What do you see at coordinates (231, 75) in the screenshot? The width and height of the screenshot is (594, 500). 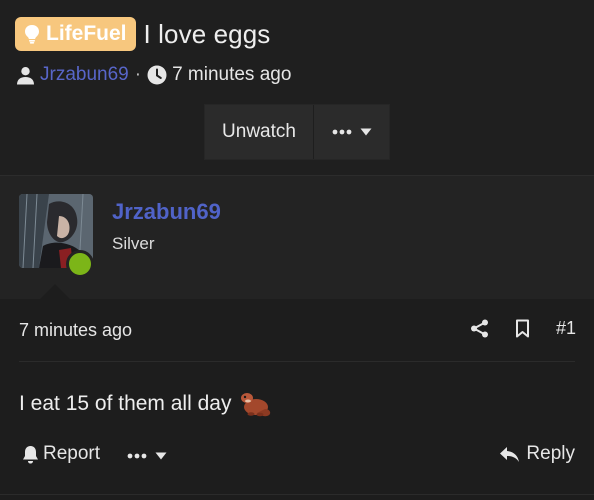 I see `thread-time: 7 minutes ago` at bounding box center [231, 75].